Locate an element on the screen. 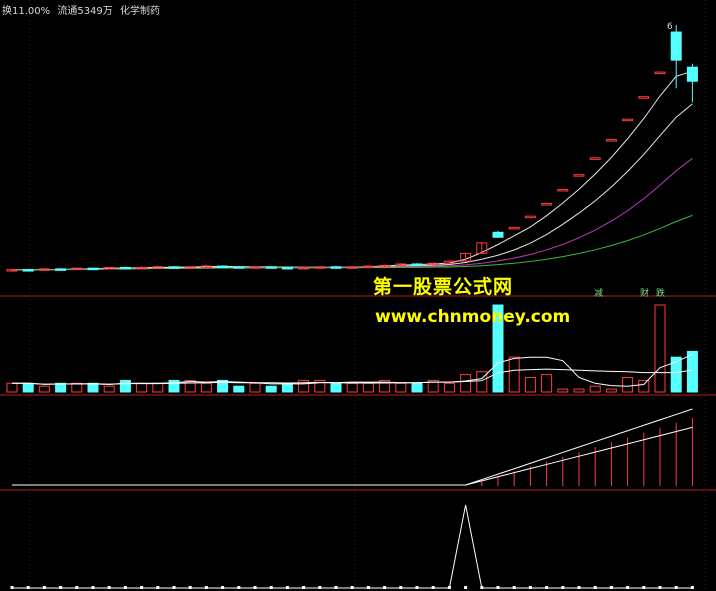  tag-reduce: 减 is located at coordinates (599, 294).